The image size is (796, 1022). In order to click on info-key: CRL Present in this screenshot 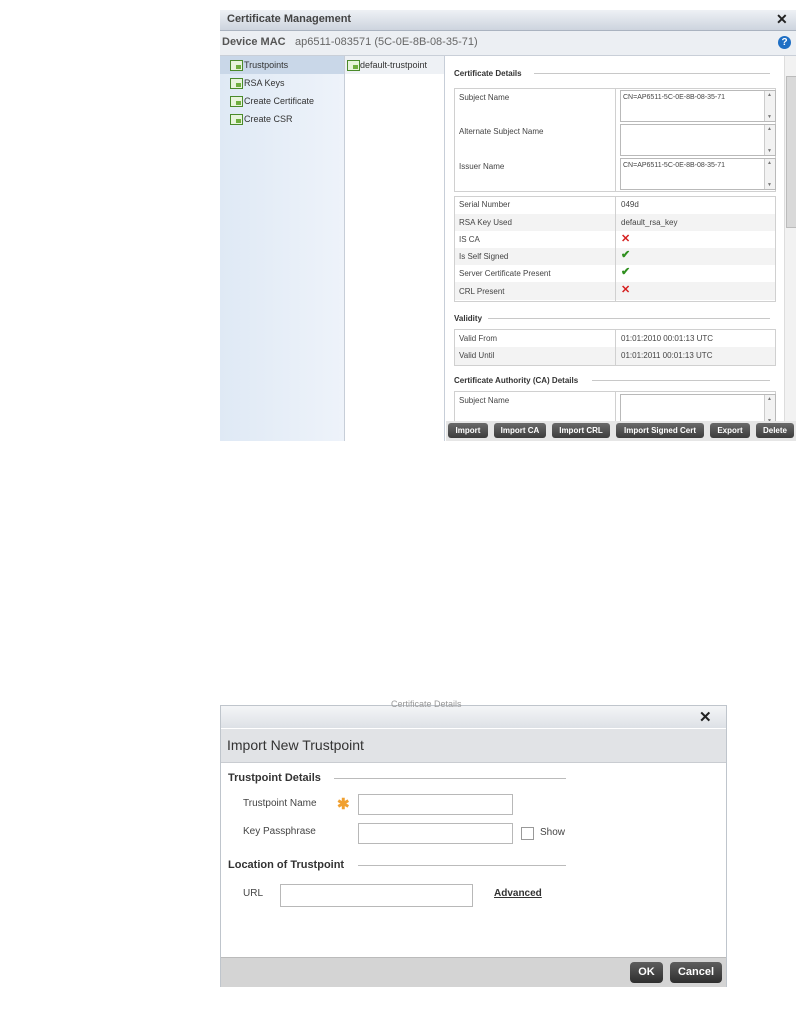, I will do `click(482, 291)`.